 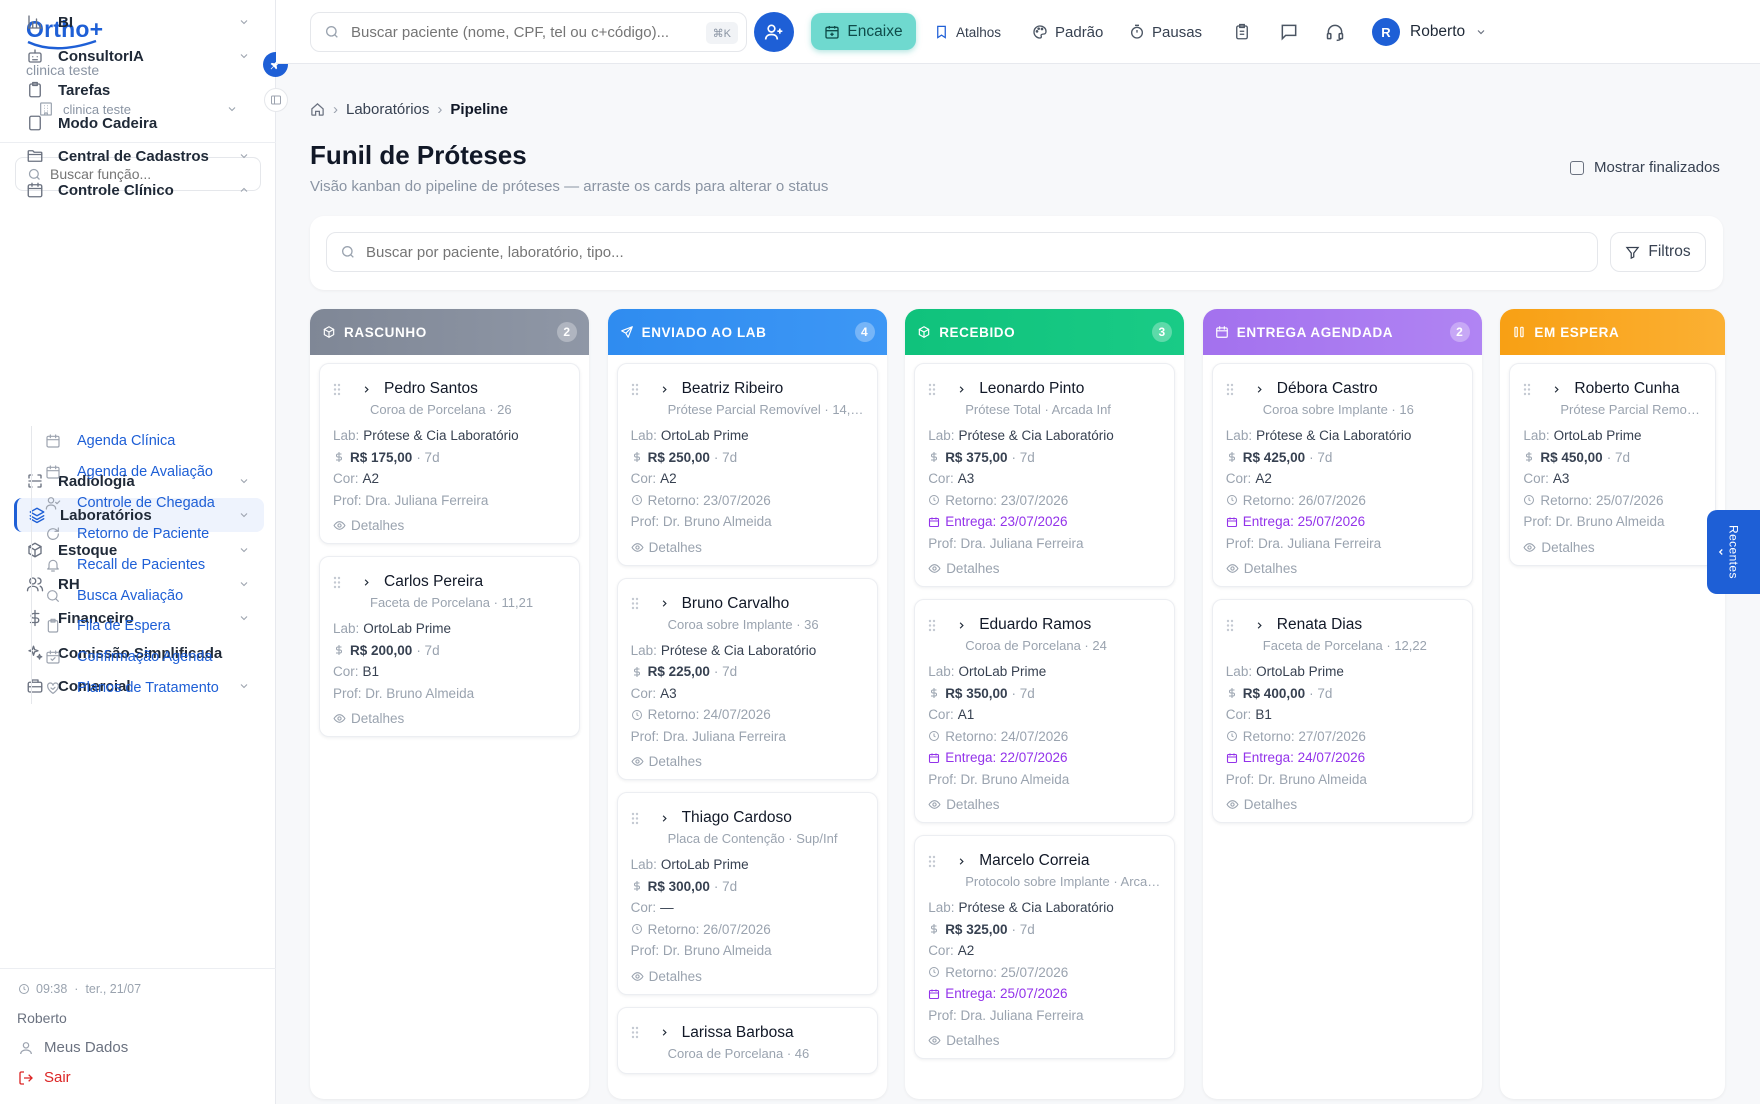 What do you see at coordinates (128, 657) in the screenshot?
I see `sidebar-subitem: Confirmação Agenda` at bounding box center [128, 657].